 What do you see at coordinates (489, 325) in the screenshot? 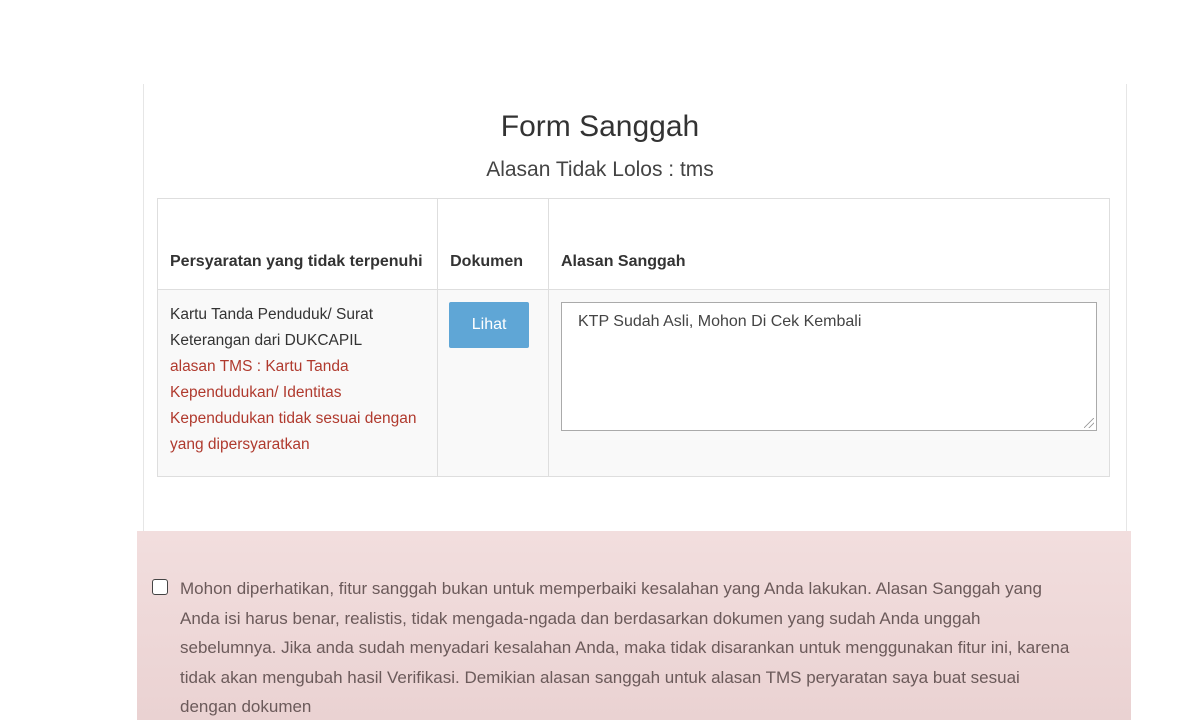
I see `view-document-button: Lihat` at bounding box center [489, 325].